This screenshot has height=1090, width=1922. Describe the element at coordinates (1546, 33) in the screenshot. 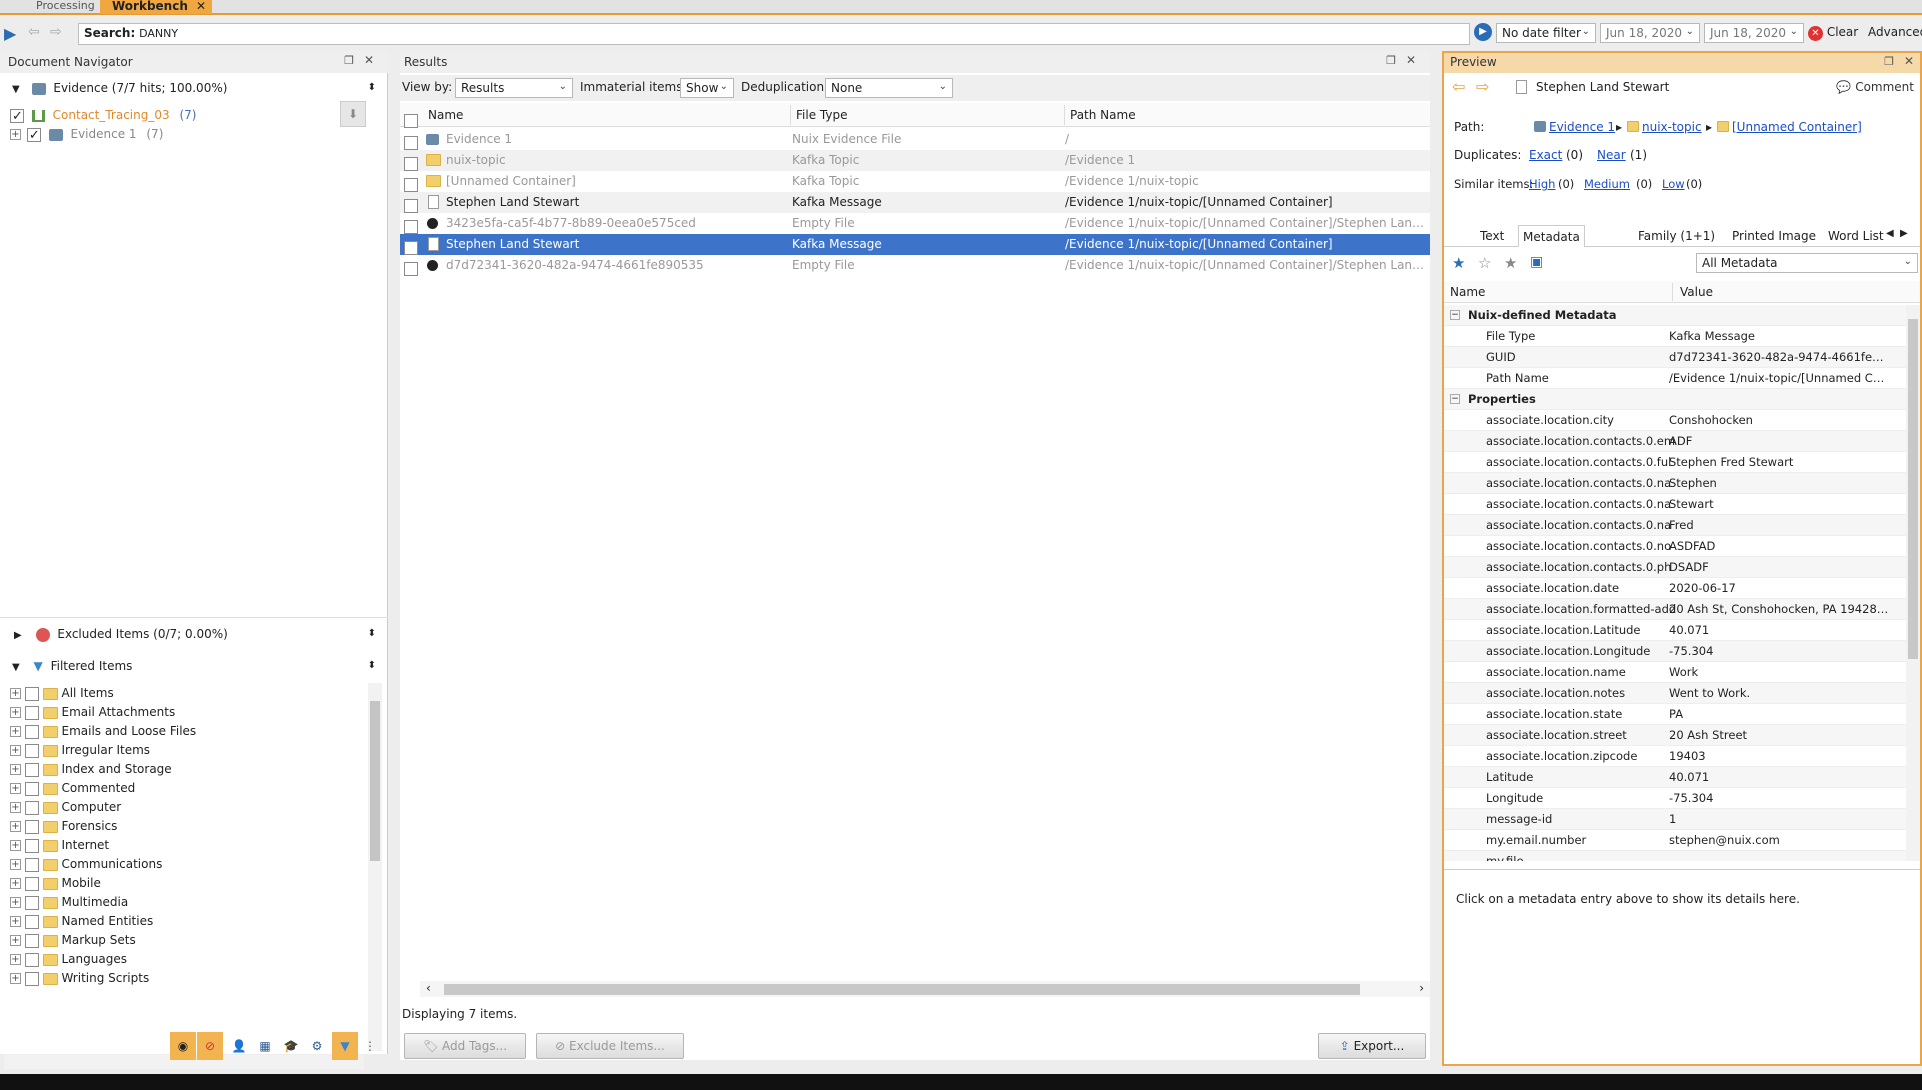

I see `date-filter-select: No date filter ⌄` at that location.